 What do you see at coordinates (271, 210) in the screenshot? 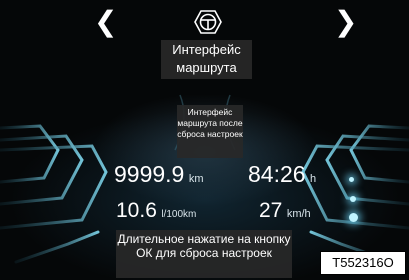
I see `average-speed-value: 27` at bounding box center [271, 210].